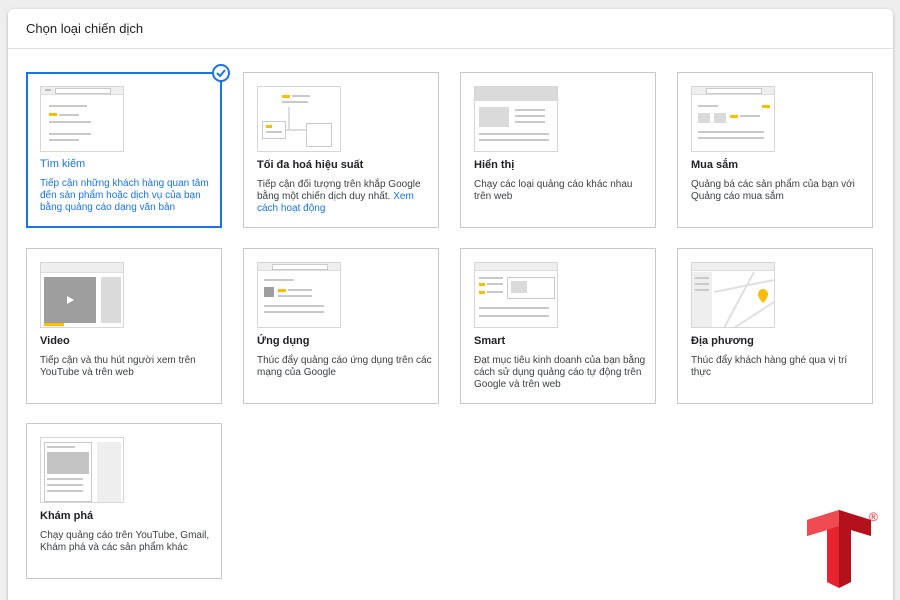 The height and width of the screenshot is (600, 900). Describe the element at coordinates (769, 366) in the screenshot. I see `card-description: Thúc đẩy khách hàng ghé qua vị trí thực` at that location.